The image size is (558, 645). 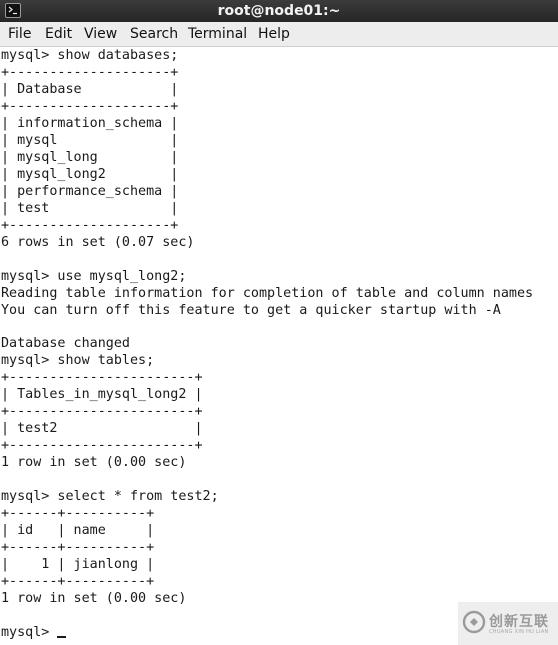 I want to click on terminal-line: | 1 | jianlong |, so click(x=78, y=565).